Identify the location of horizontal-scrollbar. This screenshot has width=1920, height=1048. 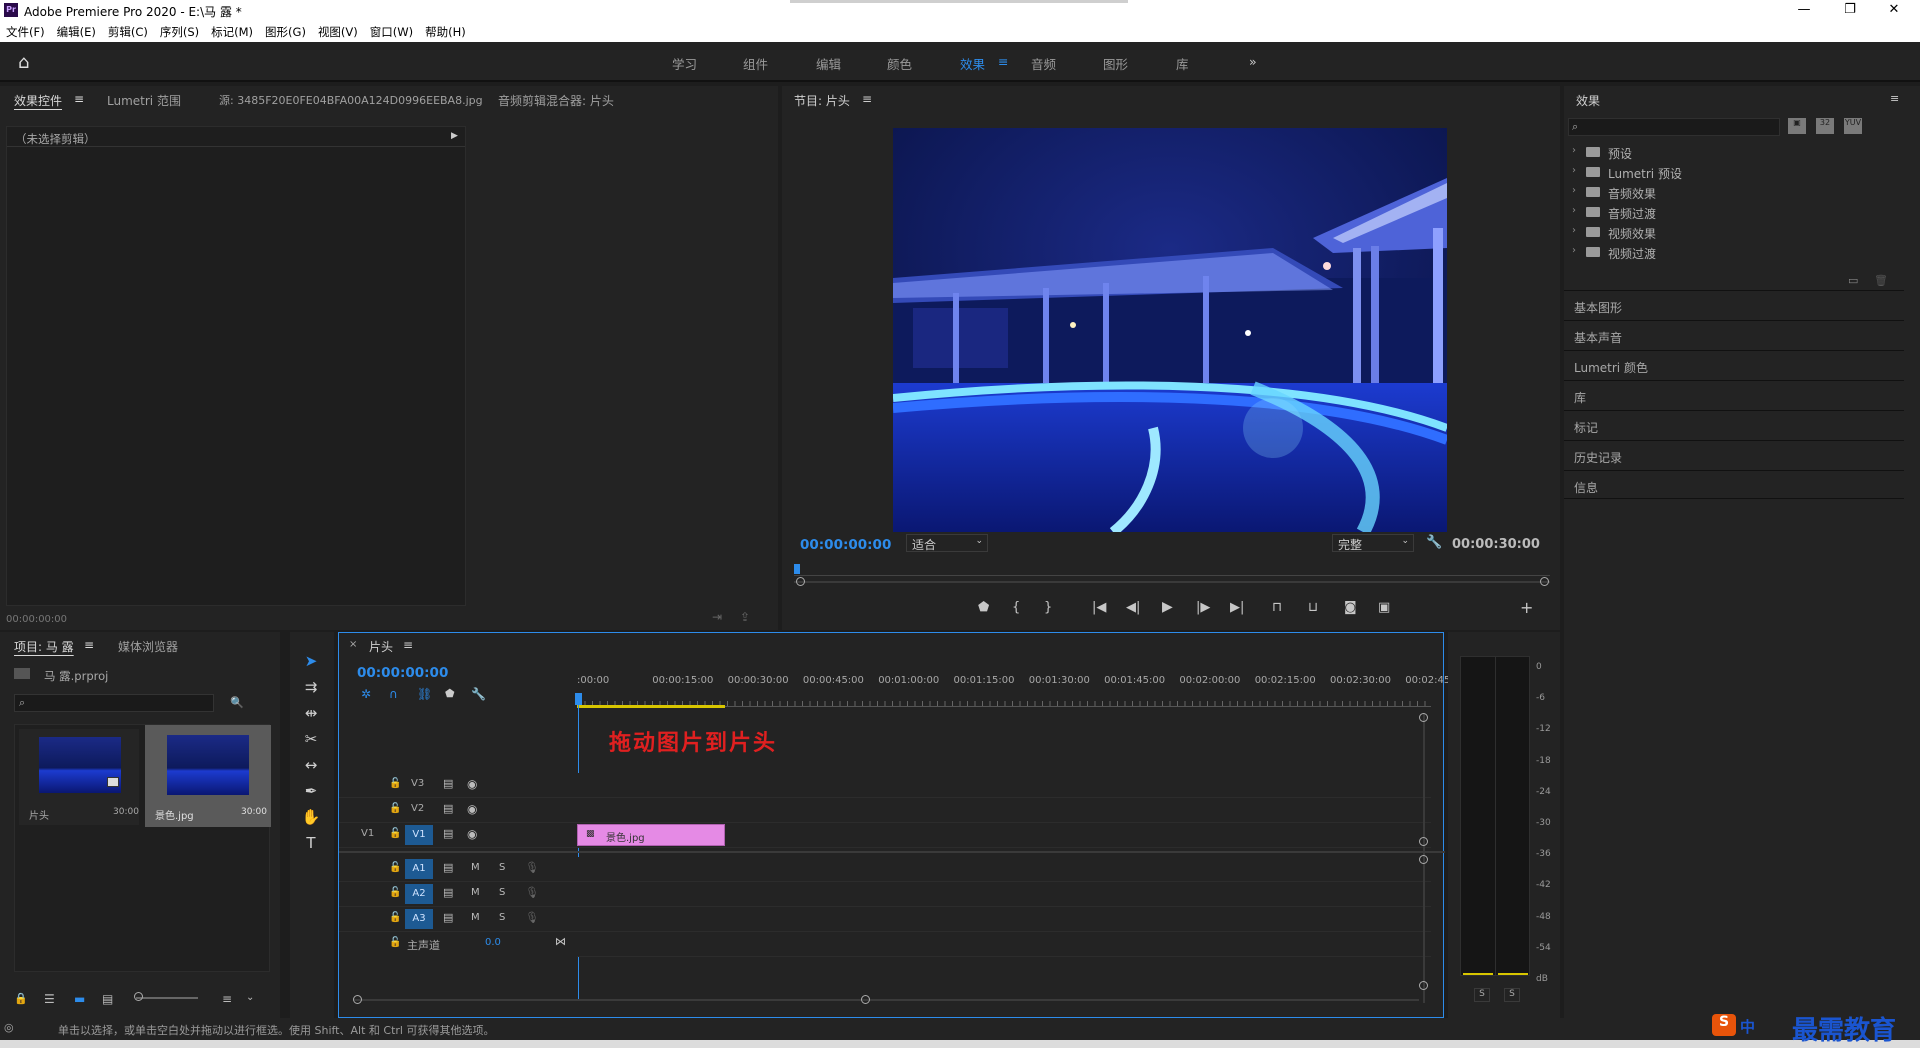
(886, 1000).